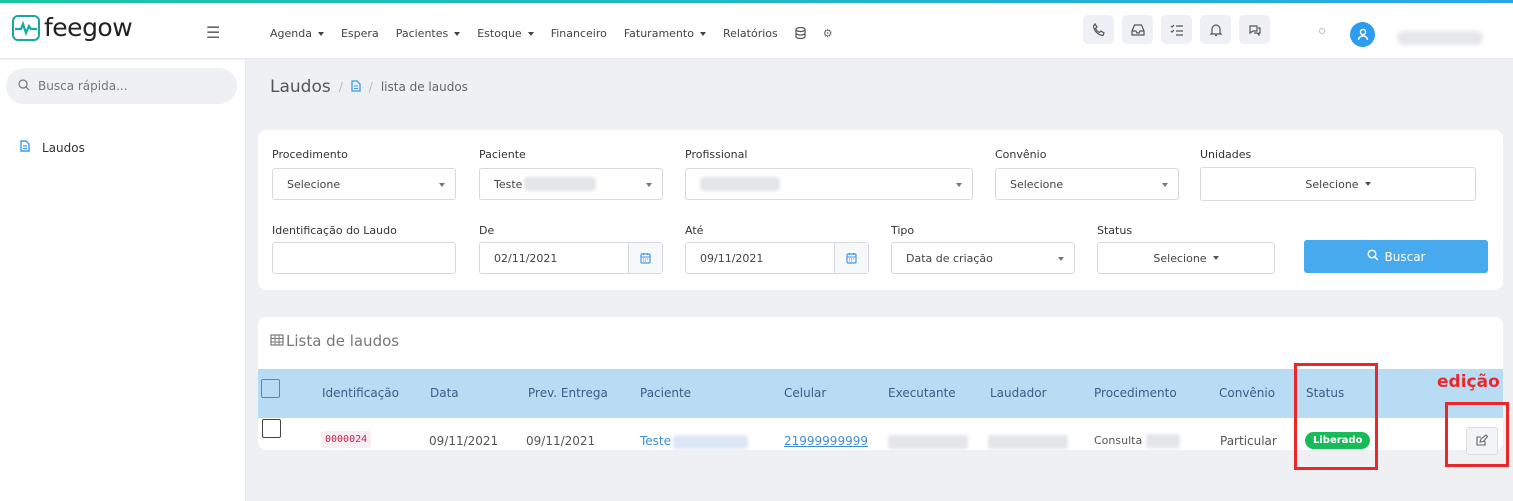  I want to click on procedimento-label: Procedimento, so click(310, 154).